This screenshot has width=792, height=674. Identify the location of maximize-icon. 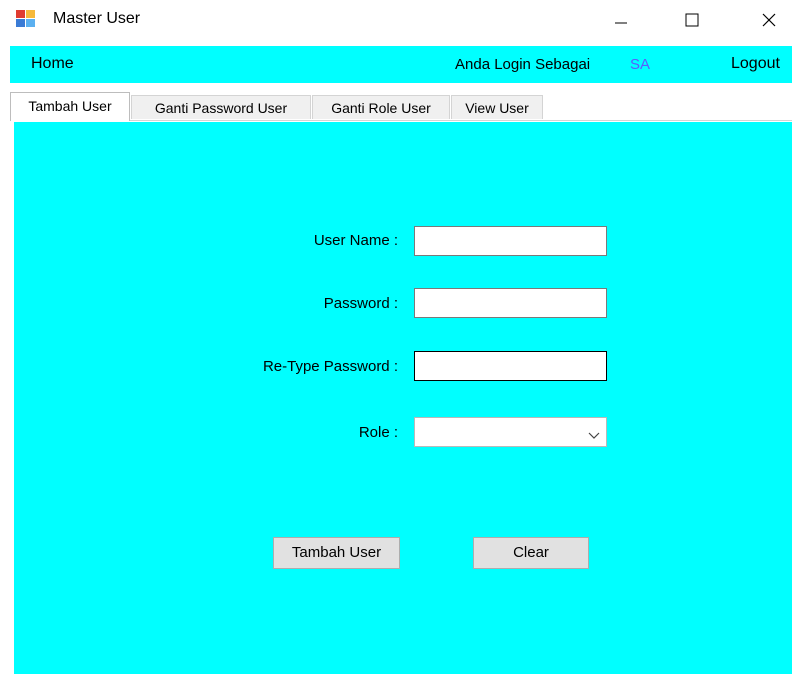
(692, 20).